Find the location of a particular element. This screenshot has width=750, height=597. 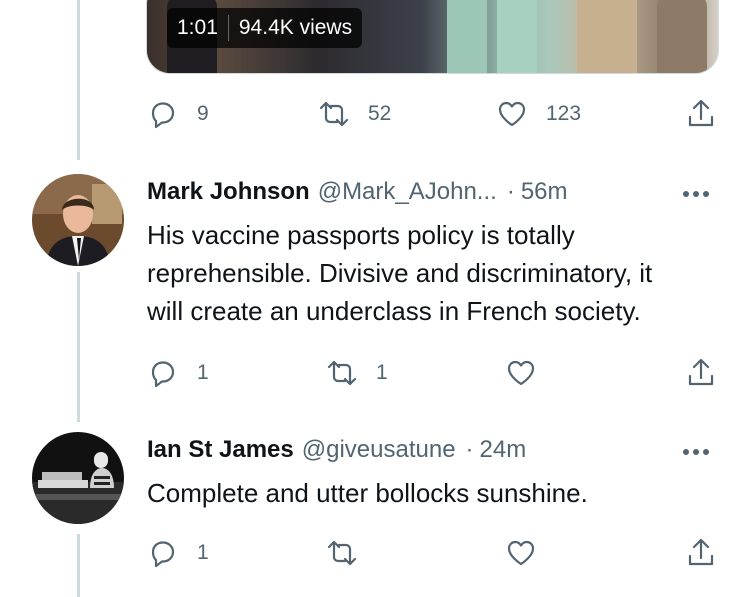

display-name: Ian St James is located at coordinates (220, 450).